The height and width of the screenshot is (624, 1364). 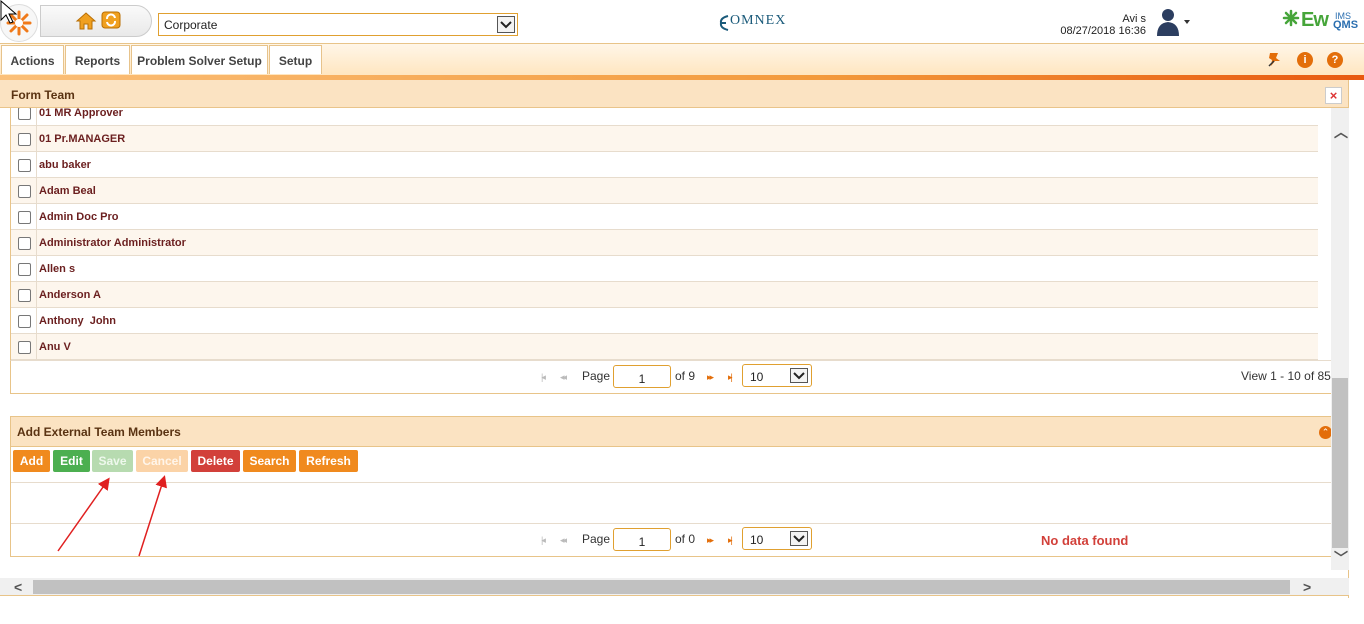 What do you see at coordinates (664, 243) in the screenshot?
I see `table-row: Administrator Administrator` at bounding box center [664, 243].